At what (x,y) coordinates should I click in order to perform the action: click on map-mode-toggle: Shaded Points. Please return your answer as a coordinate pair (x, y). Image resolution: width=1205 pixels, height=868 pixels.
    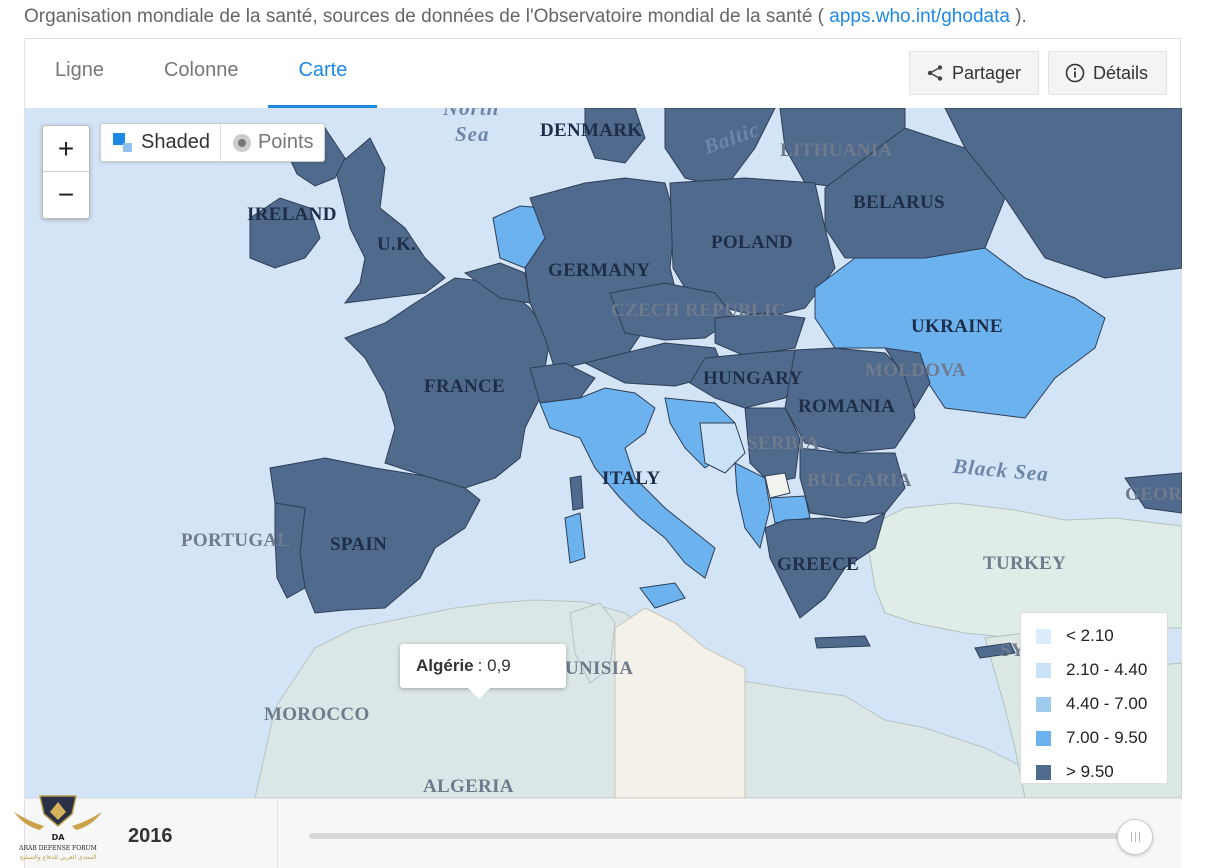
    Looking at the image, I should click on (212, 142).